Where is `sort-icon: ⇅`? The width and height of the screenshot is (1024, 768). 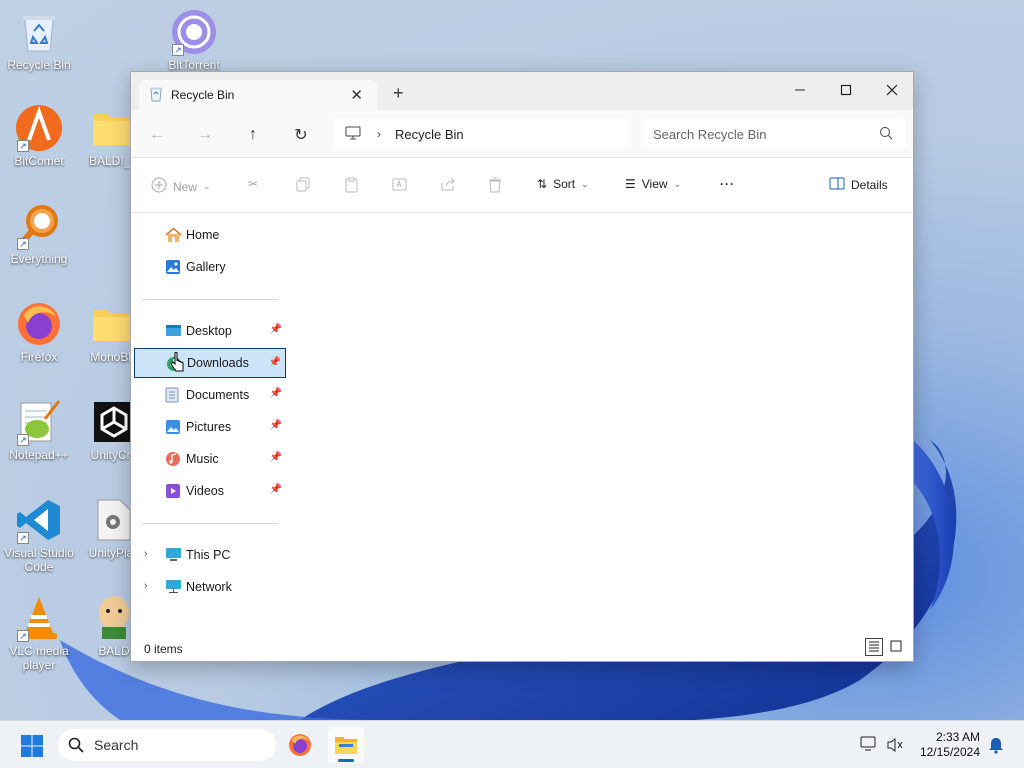 sort-icon: ⇅ is located at coordinates (542, 184).